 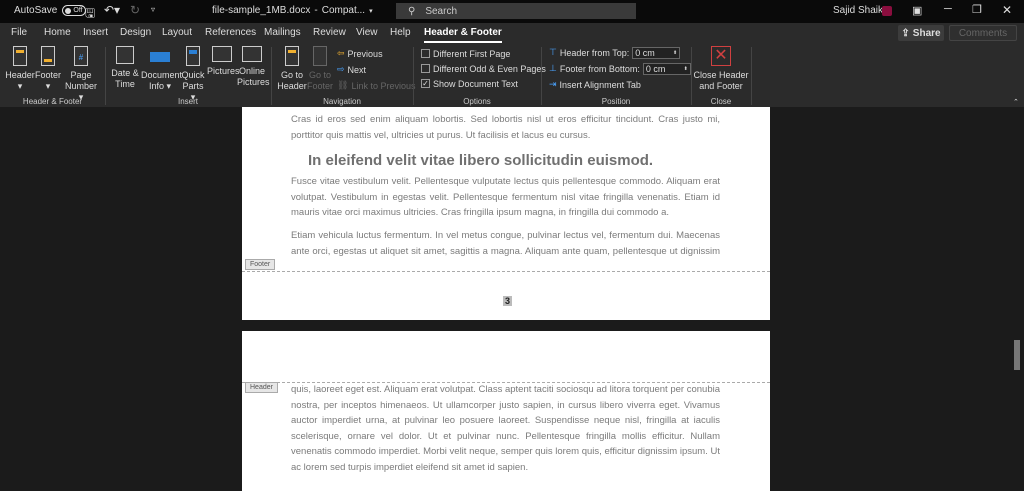 What do you see at coordinates (948, 9) in the screenshot?
I see `minimize-icon: ─` at bounding box center [948, 9].